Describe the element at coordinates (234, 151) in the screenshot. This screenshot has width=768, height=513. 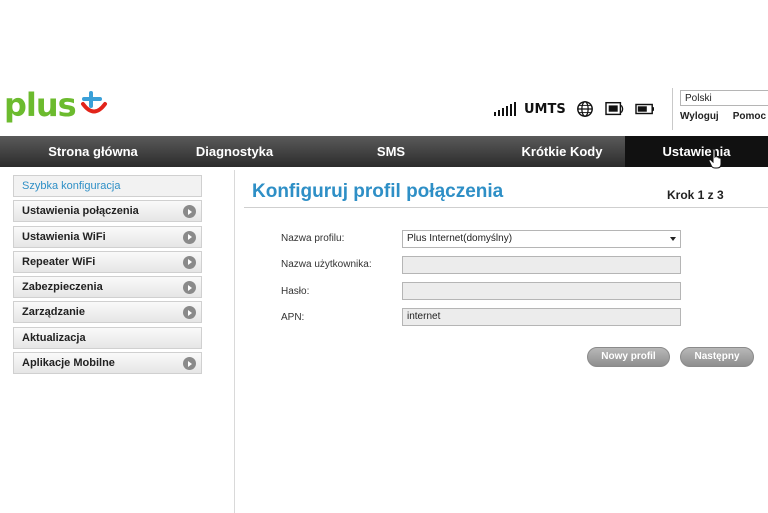
I see `nav-diagnostics: Diagnostyka` at that location.